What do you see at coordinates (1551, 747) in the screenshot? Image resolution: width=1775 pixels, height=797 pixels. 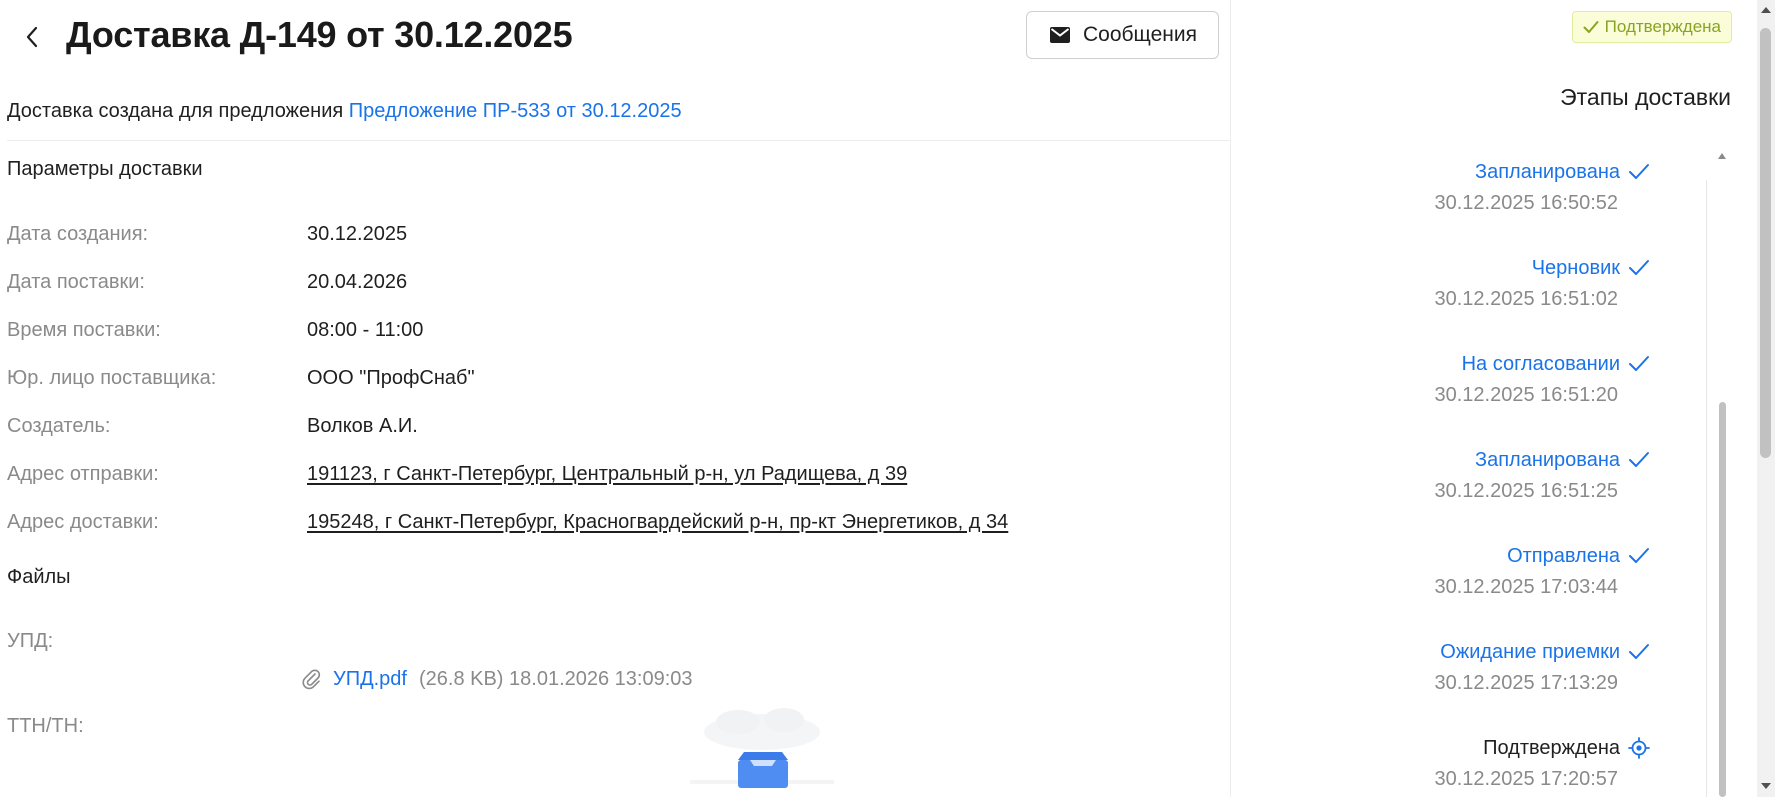 I see `stage-name: Подтверждена` at bounding box center [1551, 747].